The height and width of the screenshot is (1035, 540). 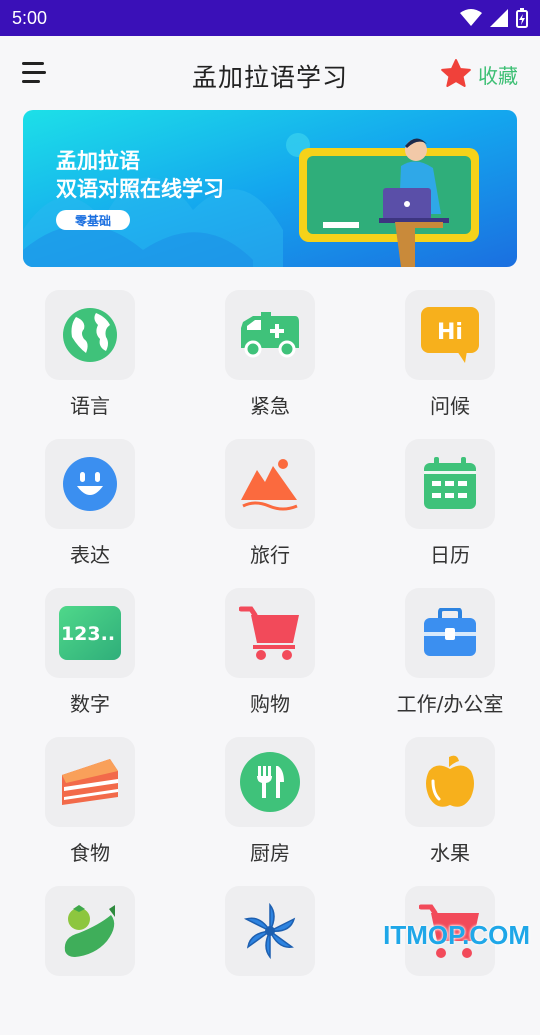 I want to click on star-anise-icon, so click(x=269, y=931).